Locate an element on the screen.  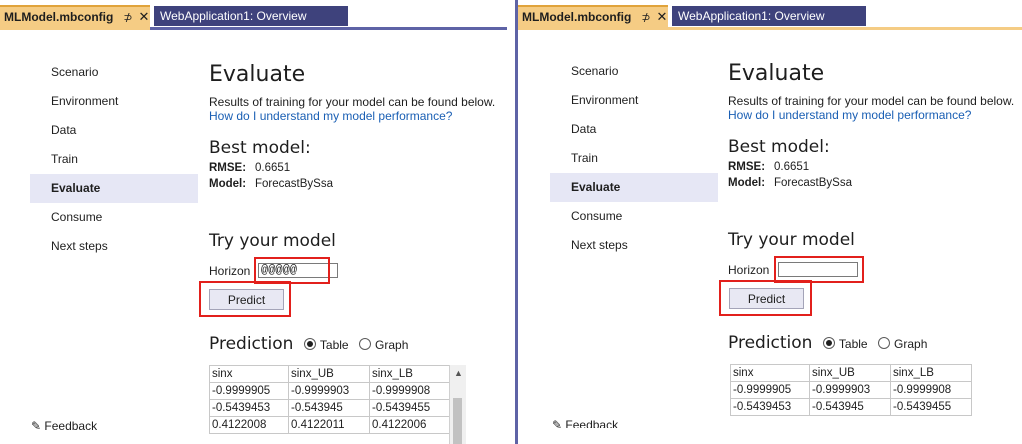
model-label: Model: is located at coordinates (747, 183).